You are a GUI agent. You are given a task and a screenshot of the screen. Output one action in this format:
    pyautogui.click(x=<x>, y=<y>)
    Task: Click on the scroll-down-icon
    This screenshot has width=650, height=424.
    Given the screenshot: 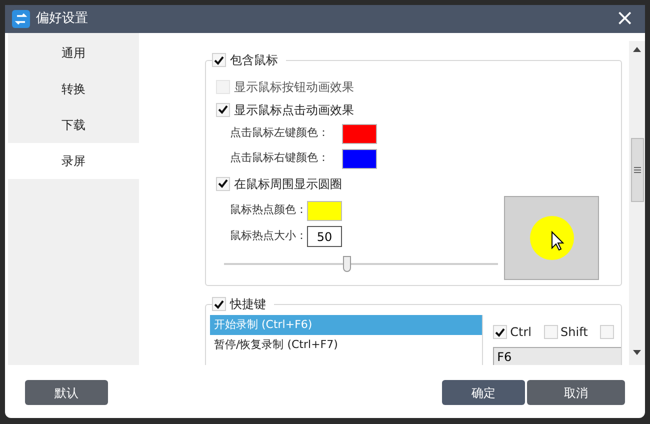 What is the action you would take?
    pyautogui.click(x=637, y=352)
    